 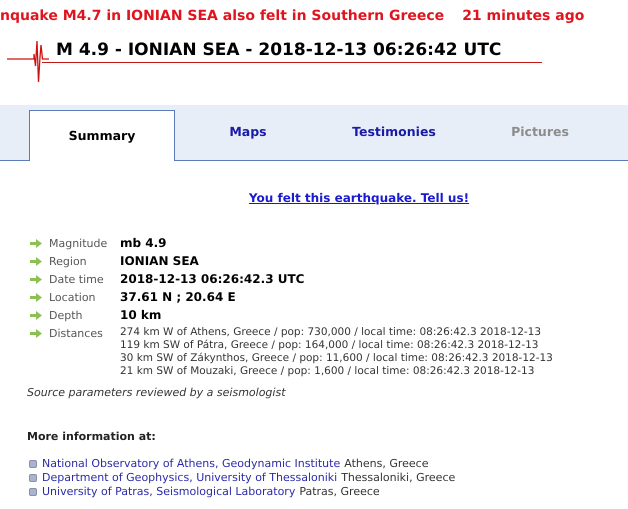 What do you see at coordinates (141, 315) in the screenshot?
I see `parameter-value: 10 km` at bounding box center [141, 315].